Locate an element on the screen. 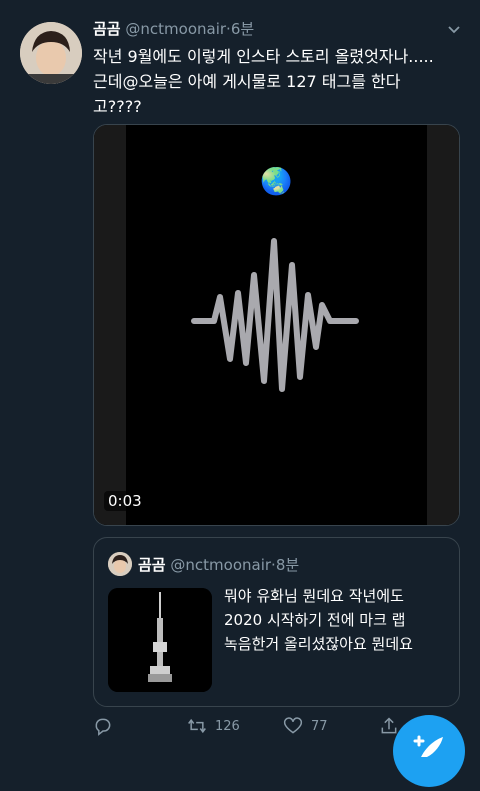 This screenshot has width=480, height=791. retweet-icon is located at coordinates (197, 726).